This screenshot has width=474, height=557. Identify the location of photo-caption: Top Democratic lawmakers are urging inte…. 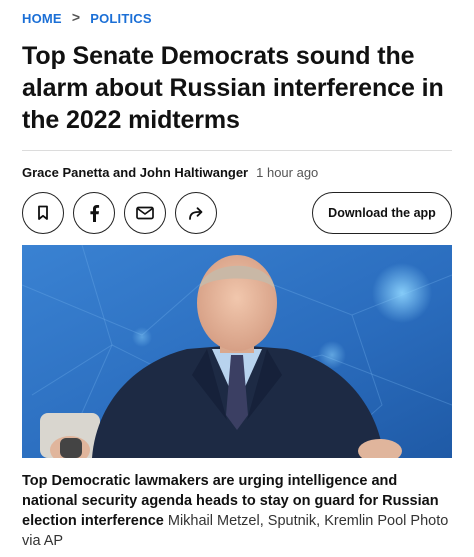
(237, 511).